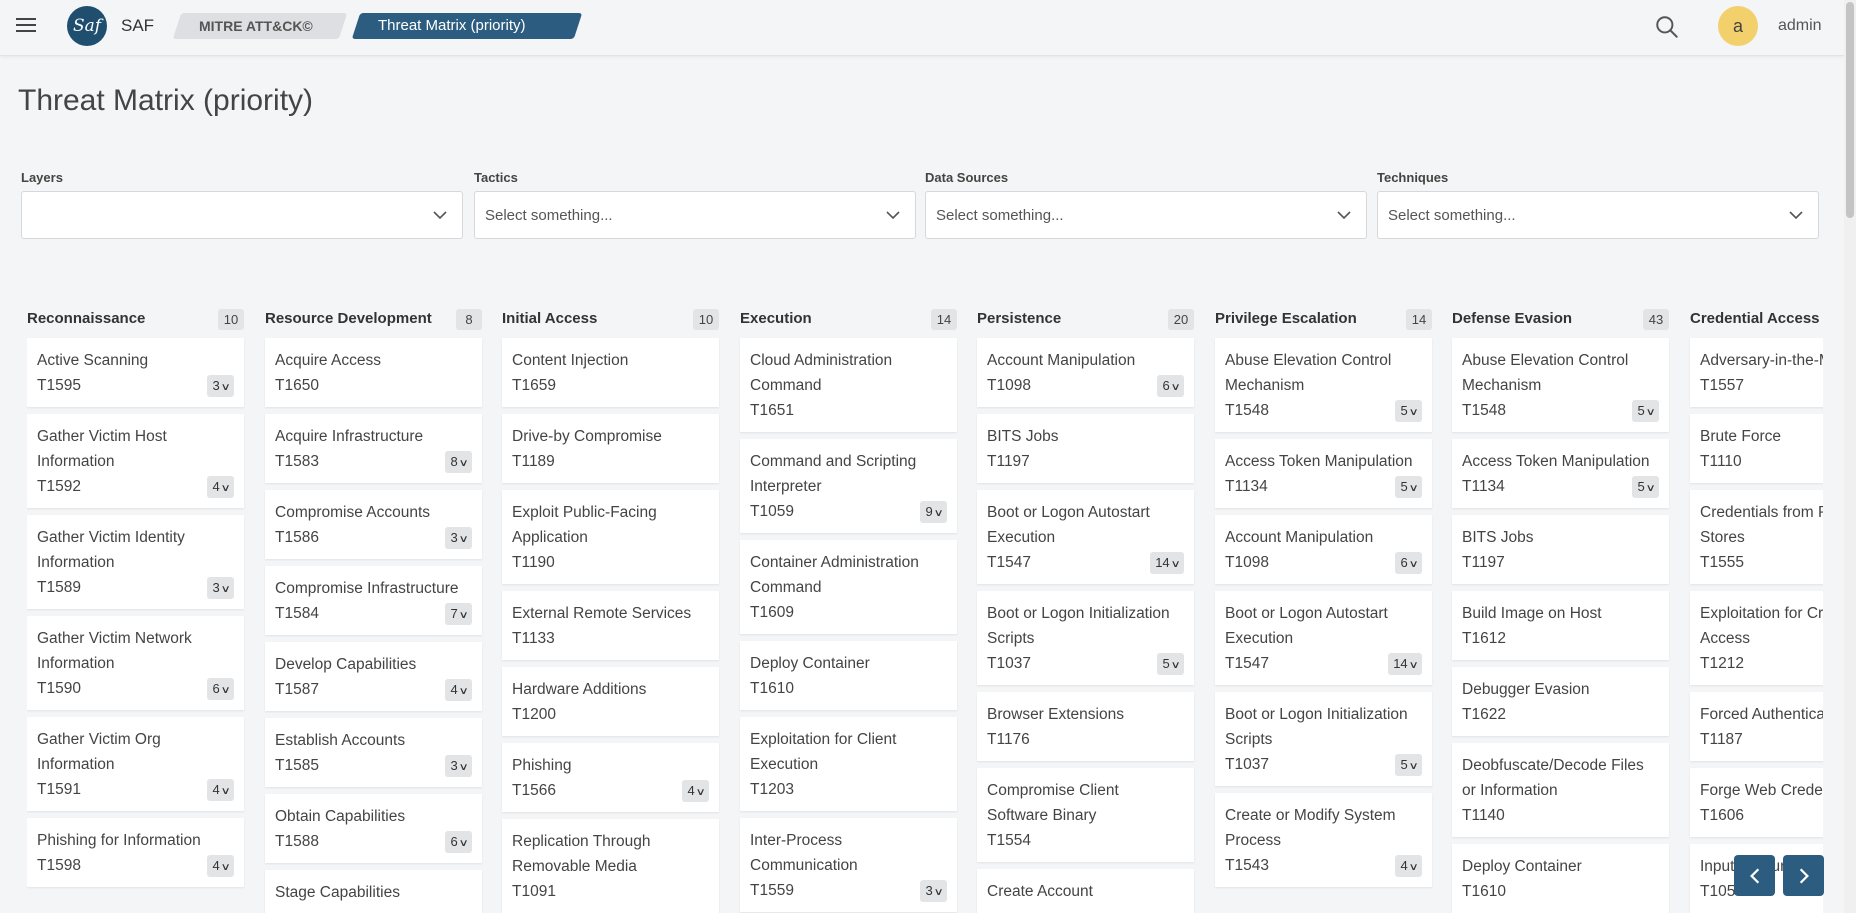  Describe the element at coordinates (373, 828) in the screenshot. I see `technique-card: Obtain Capabilities T1588 6∨` at that location.